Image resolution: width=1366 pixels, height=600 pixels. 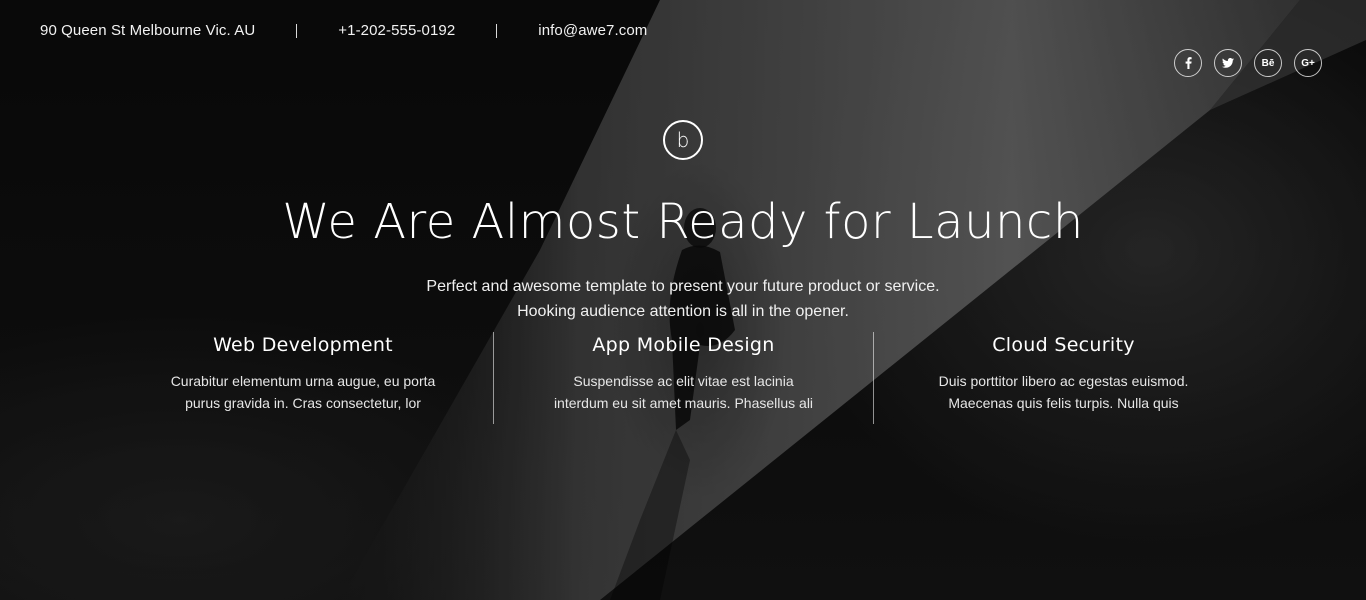 I want to click on behance-icon: Bē, so click(x=1268, y=63).